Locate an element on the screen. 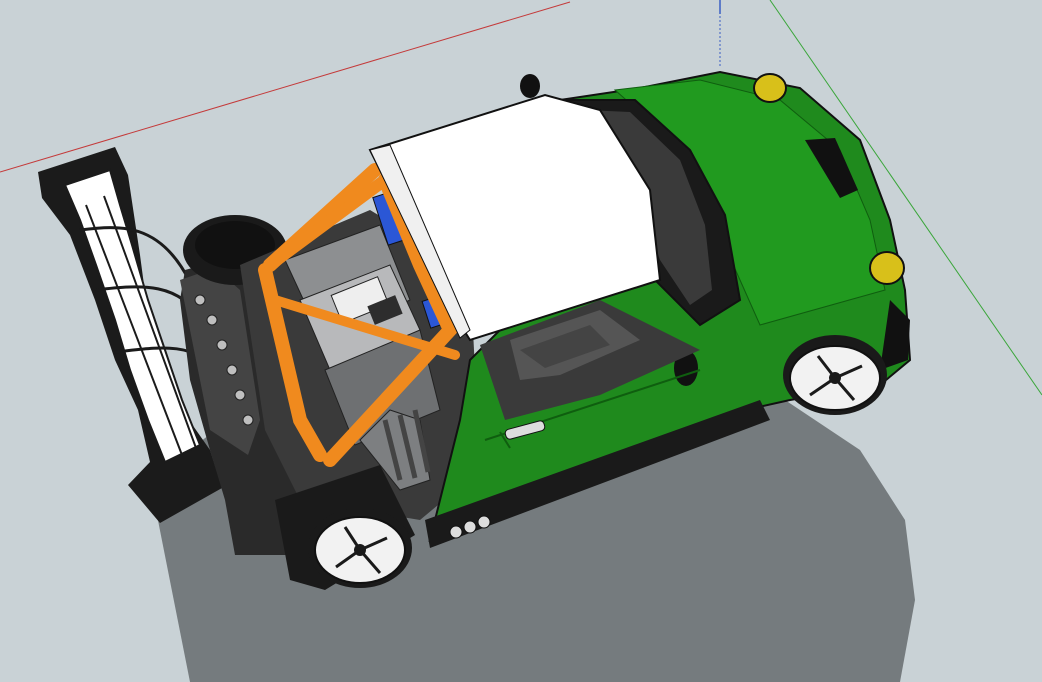  side-mirror-top is located at coordinates (530, 86).